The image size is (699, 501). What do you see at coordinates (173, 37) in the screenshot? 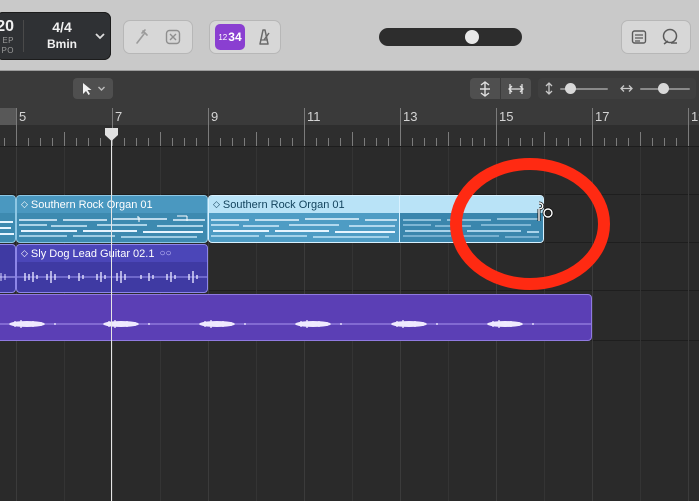
I see `replace-icon` at bounding box center [173, 37].